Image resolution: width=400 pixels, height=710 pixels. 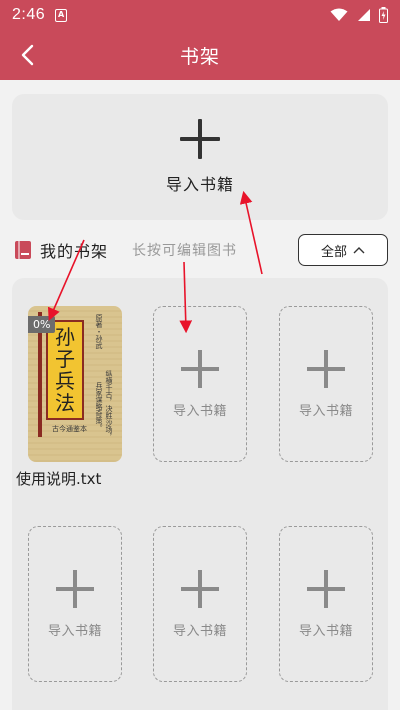 I want to click on cover-blurb: 纵横千古，决胜沙场，, so click(x=109, y=405).